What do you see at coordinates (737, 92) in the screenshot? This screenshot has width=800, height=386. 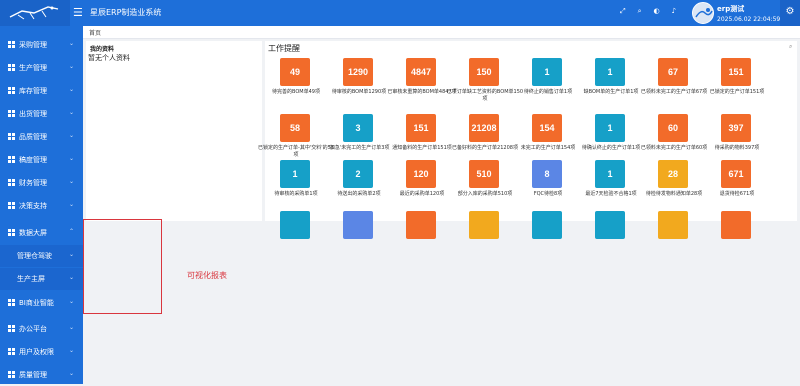 I see `tile-caption: 已锁定的生产订单151项` at bounding box center [737, 92].